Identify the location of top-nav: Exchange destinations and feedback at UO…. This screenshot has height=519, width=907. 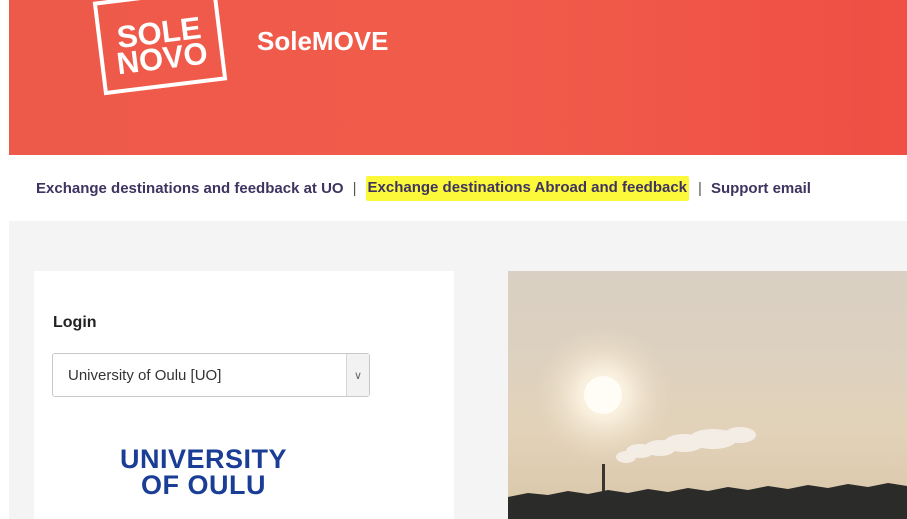
(423, 188).